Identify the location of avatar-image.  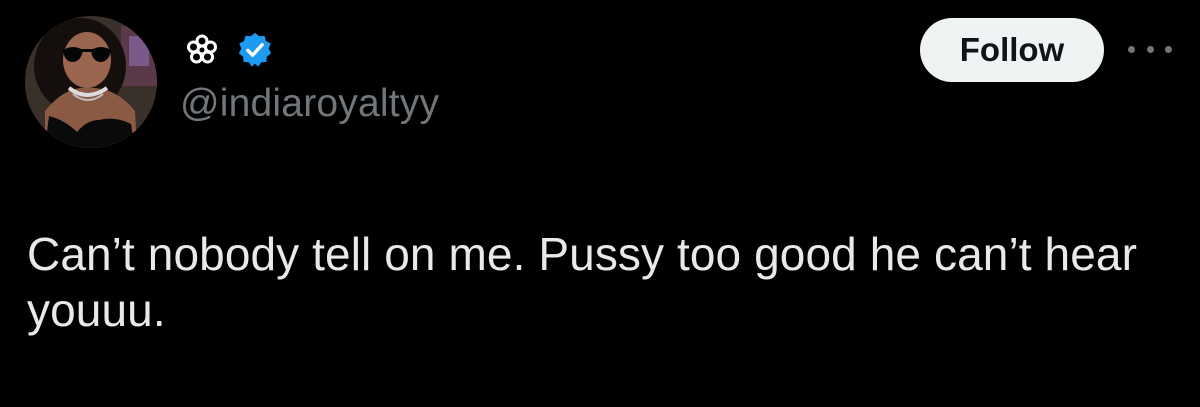
(91, 82).